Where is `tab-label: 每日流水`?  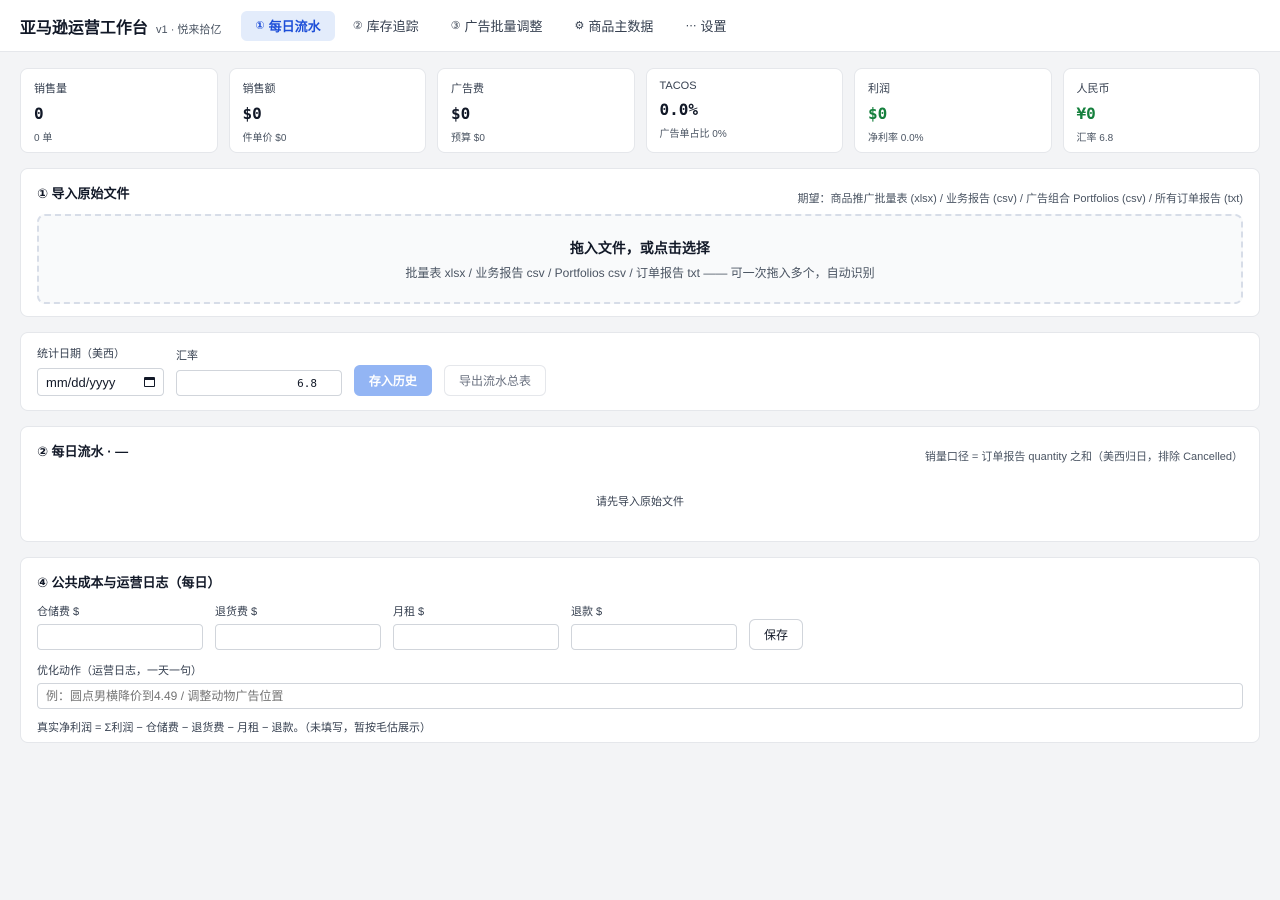
tab-label: 每日流水 is located at coordinates (294, 26).